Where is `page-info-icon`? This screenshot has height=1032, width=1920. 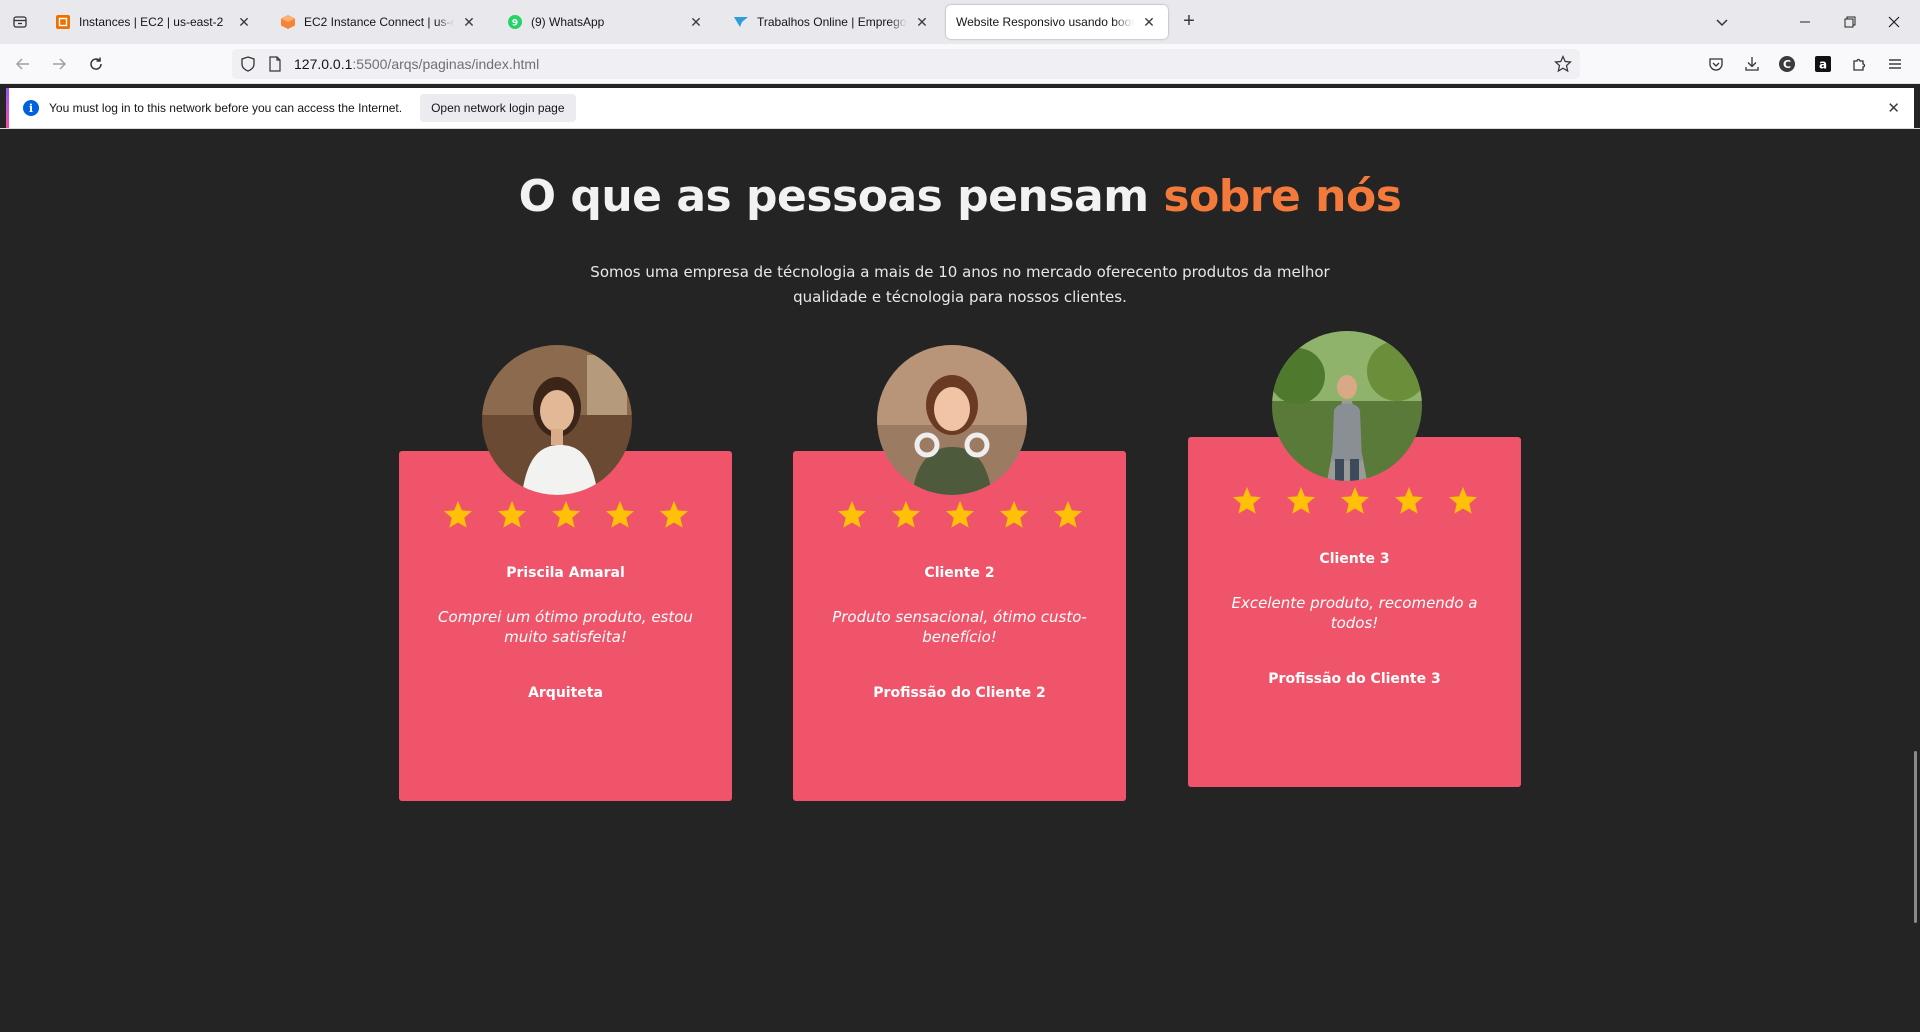
page-info-icon is located at coordinates (275, 66).